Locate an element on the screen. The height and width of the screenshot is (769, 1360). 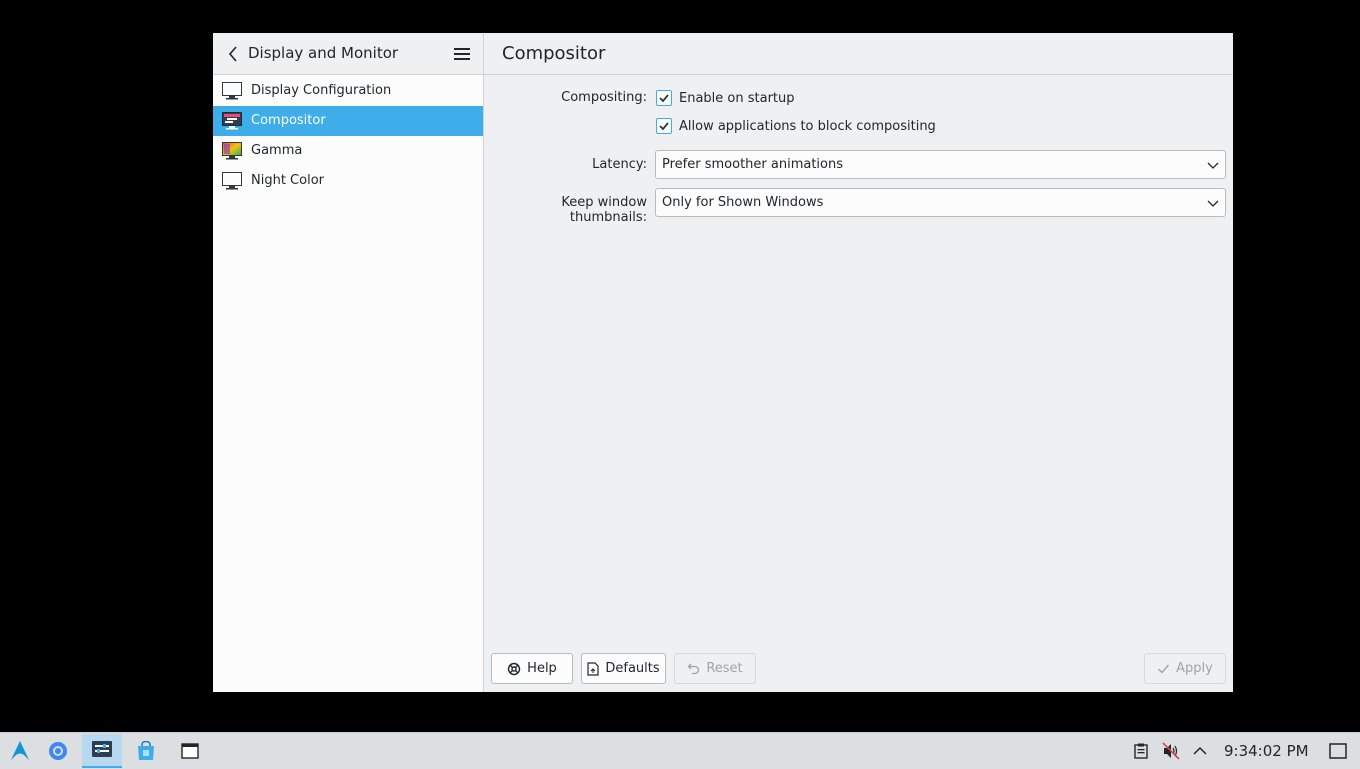
keep-thumbnails-label: Keep window thumbnails: is located at coordinates (604, 210).